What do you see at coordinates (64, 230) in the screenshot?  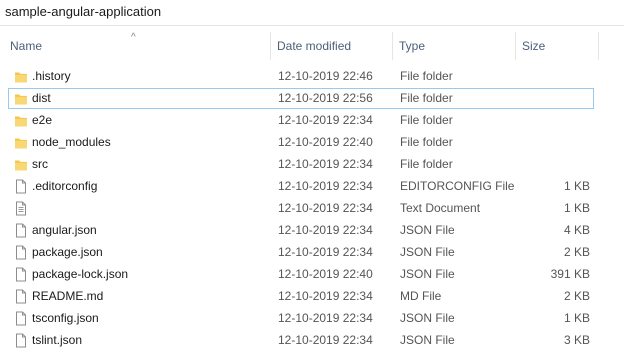 I see `file-name: angular.json` at bounding box center [64, 230].